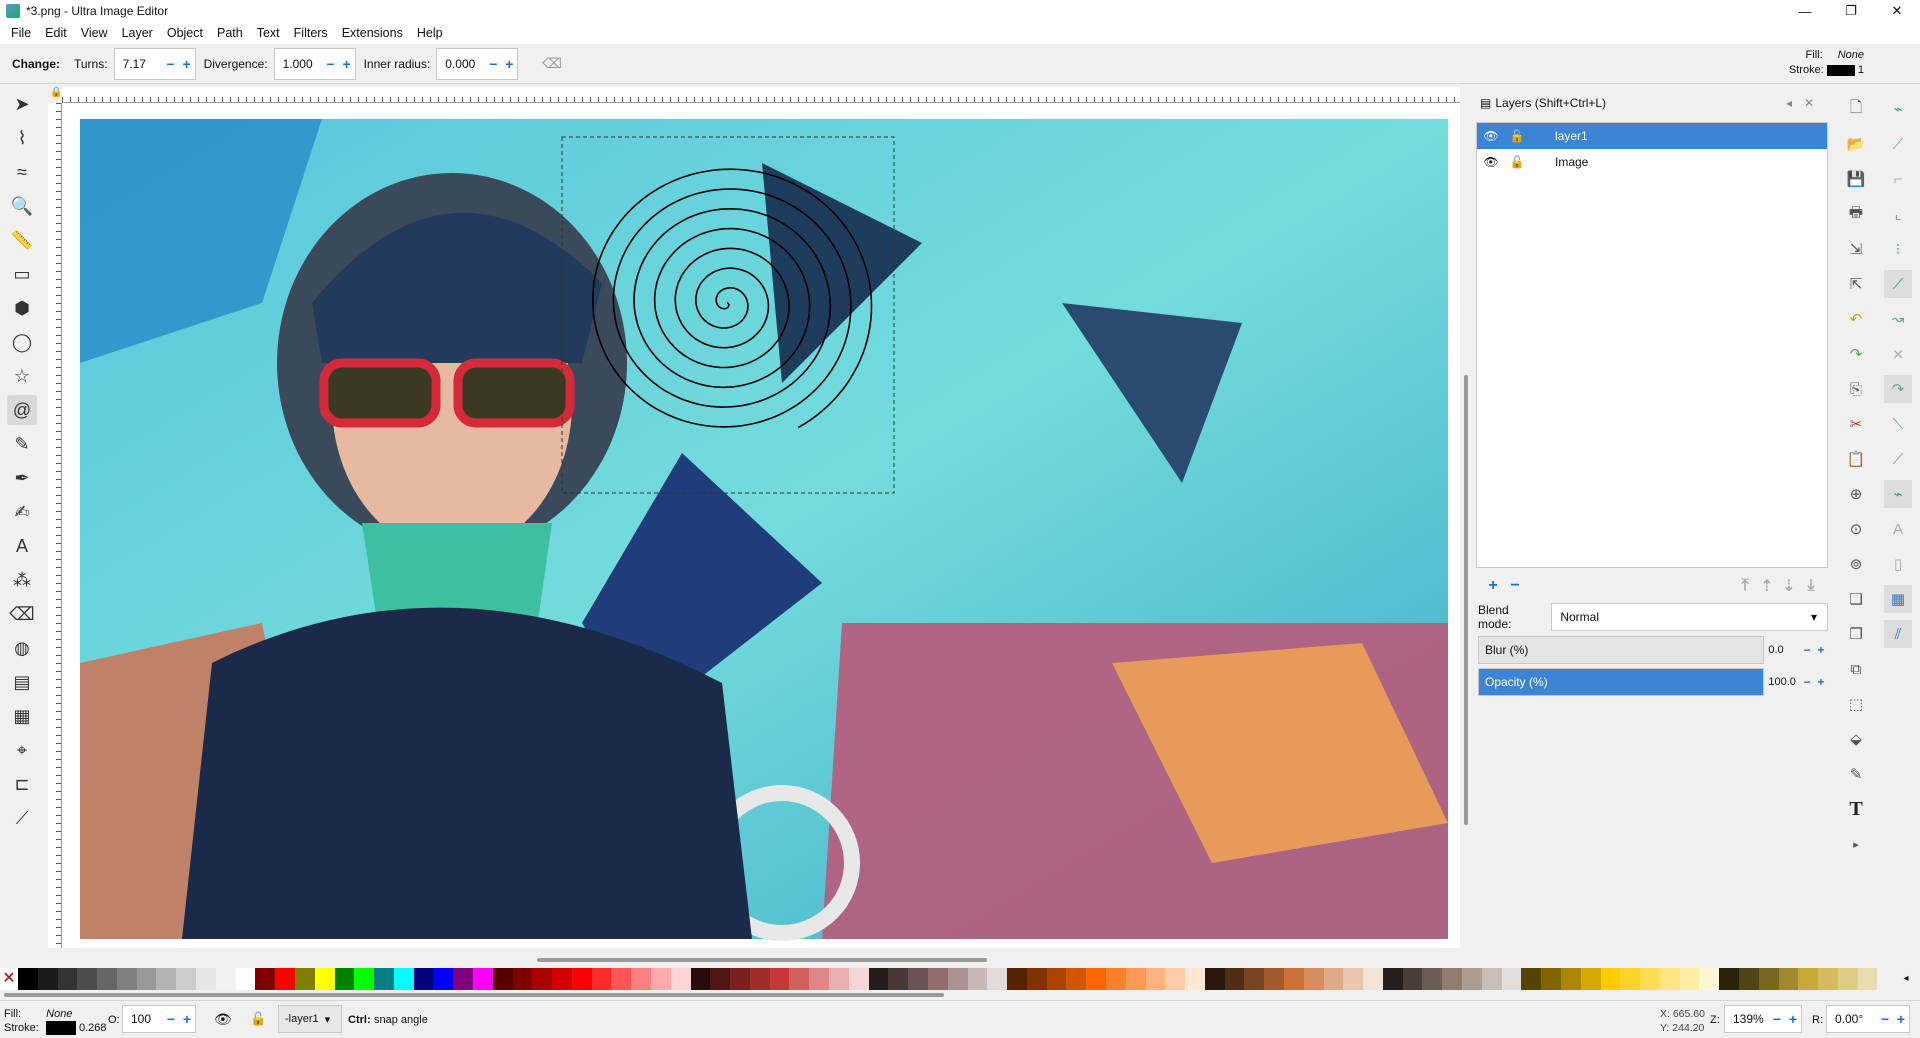 The image size is (1920, 1038). I want to click on restore-button: ❐, so click(1851, 11).